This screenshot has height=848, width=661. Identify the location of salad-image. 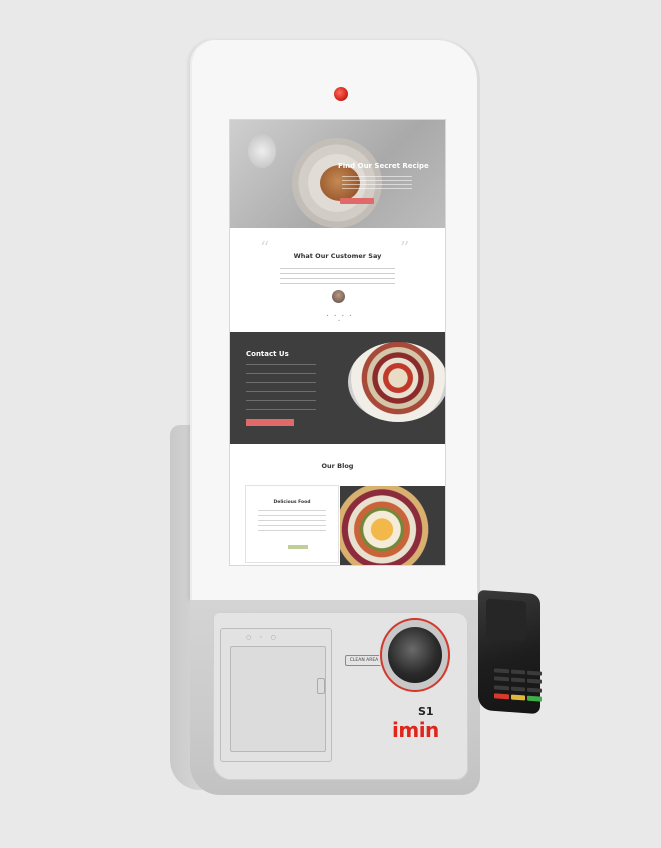
(396, 382).